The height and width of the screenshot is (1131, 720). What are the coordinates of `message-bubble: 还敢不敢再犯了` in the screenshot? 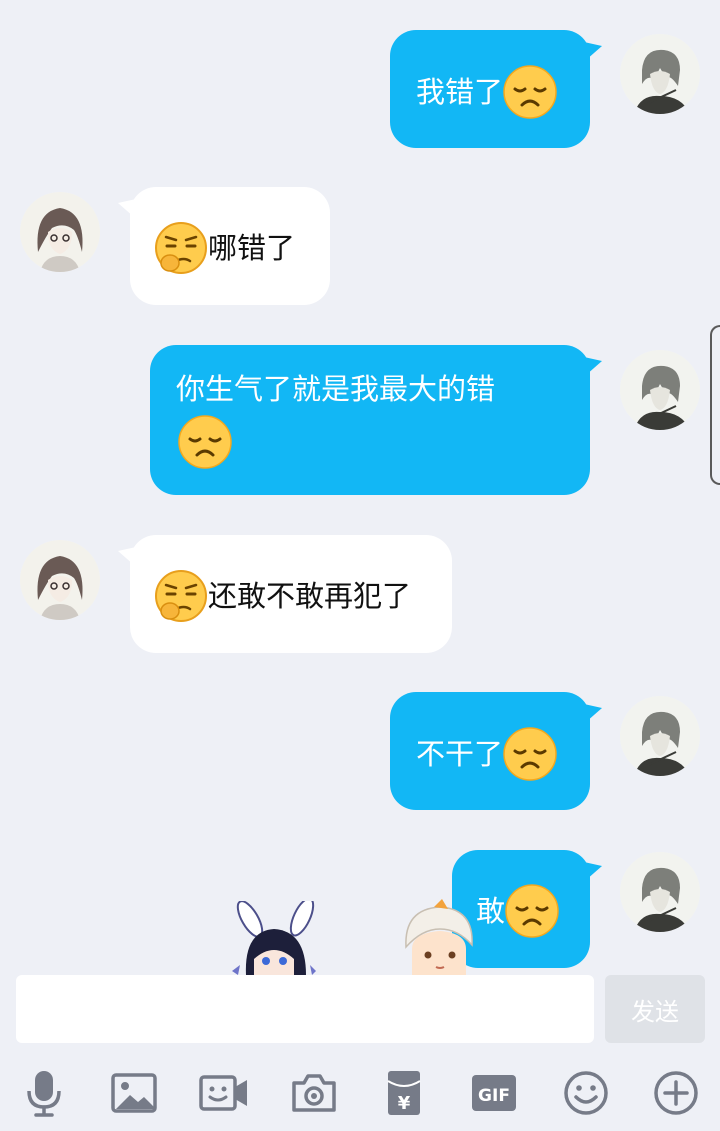 It's located at (285, 594).